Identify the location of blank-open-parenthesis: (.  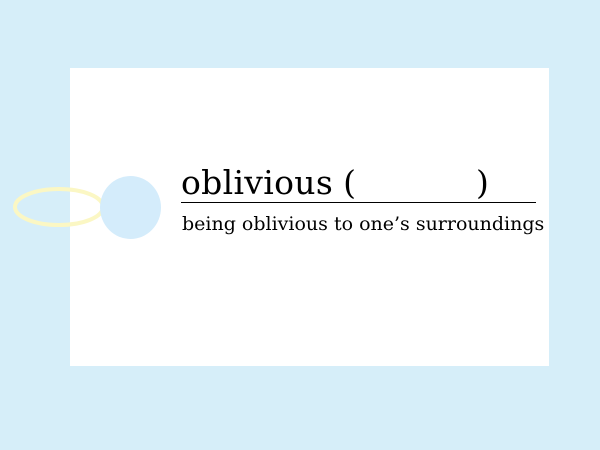
(349, 182).